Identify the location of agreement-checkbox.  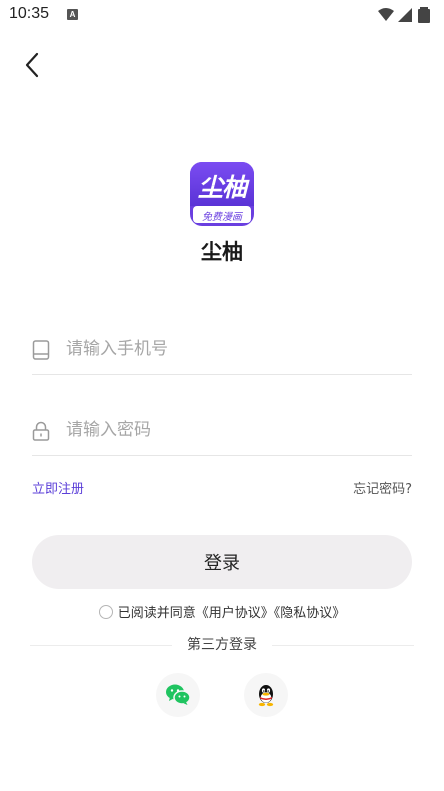
(105, 612).